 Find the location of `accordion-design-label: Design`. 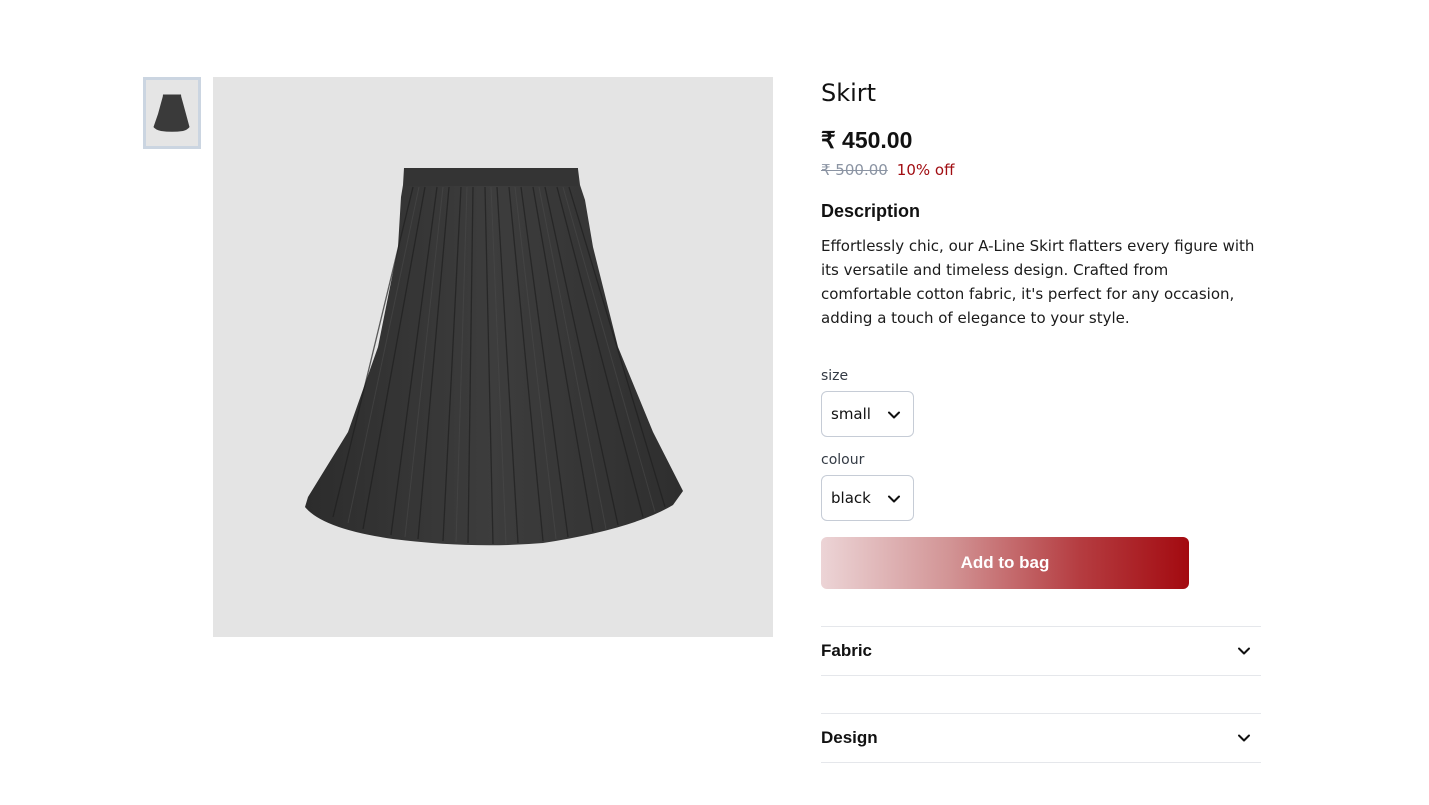

accordion-design-label: Design is located at coordinates (849, 737).